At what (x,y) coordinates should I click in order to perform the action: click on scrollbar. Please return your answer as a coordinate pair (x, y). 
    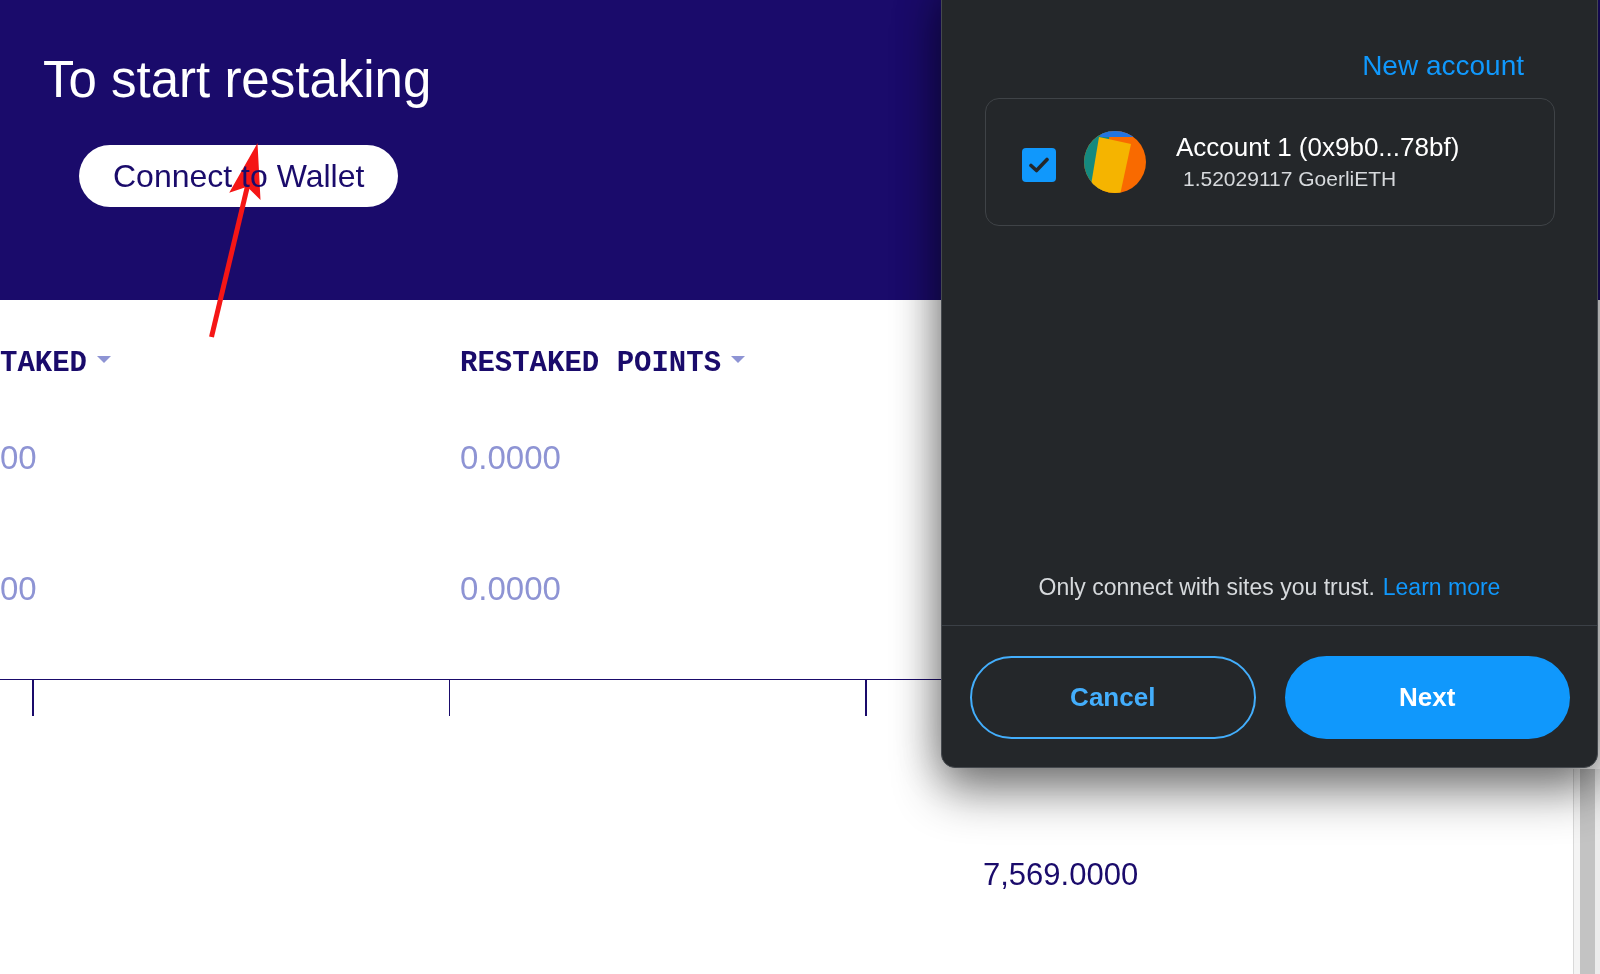
    Looking at the image, I should click on (1586, 871).